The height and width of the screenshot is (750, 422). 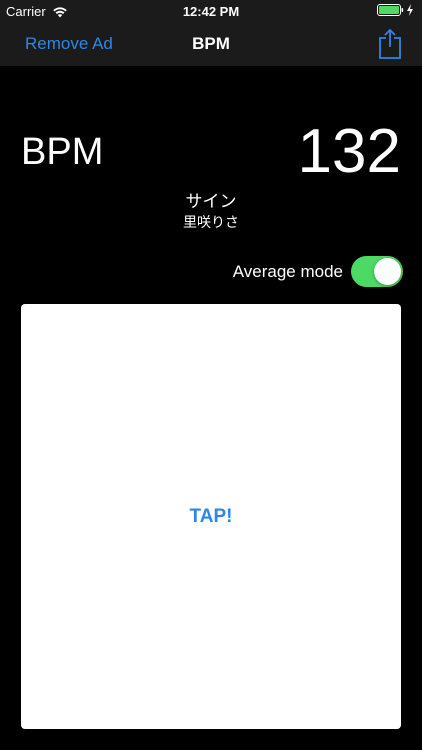 I want to click on nav-bar: Remove Ad BPM, so click(x=211, y=44).